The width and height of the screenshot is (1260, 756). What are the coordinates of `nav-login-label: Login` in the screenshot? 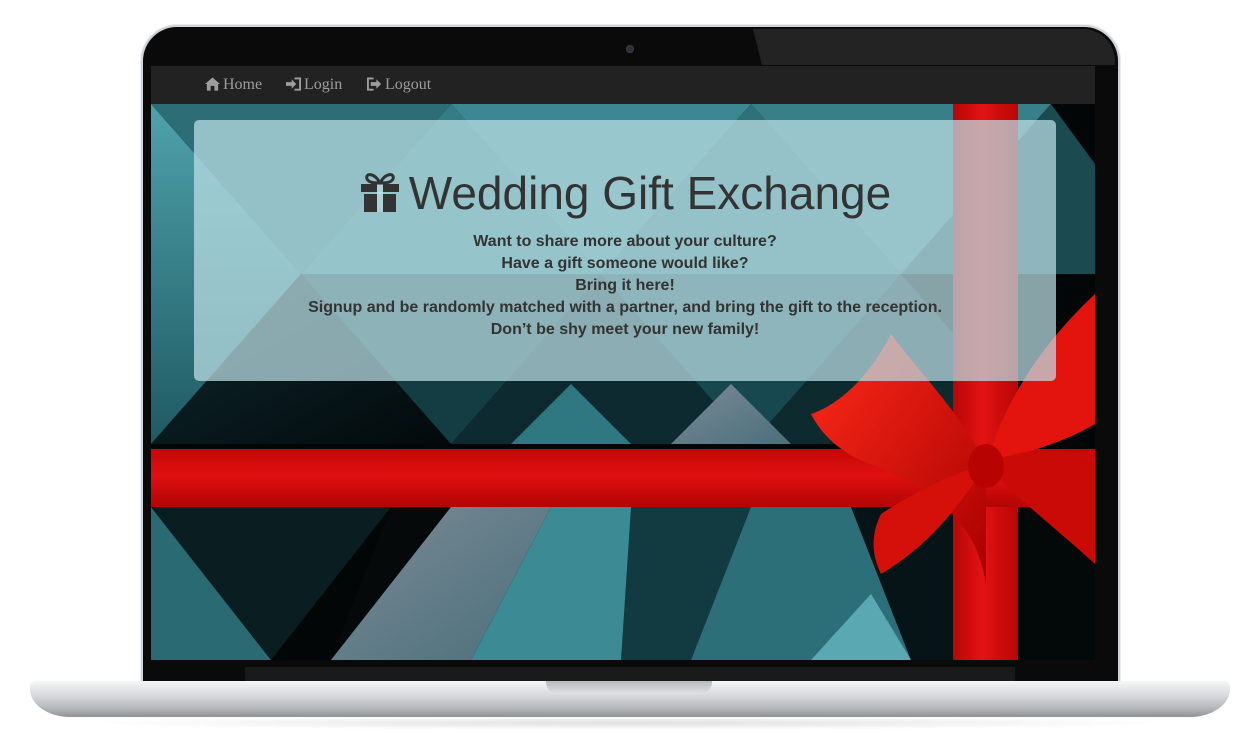 It's located at (323, 84).